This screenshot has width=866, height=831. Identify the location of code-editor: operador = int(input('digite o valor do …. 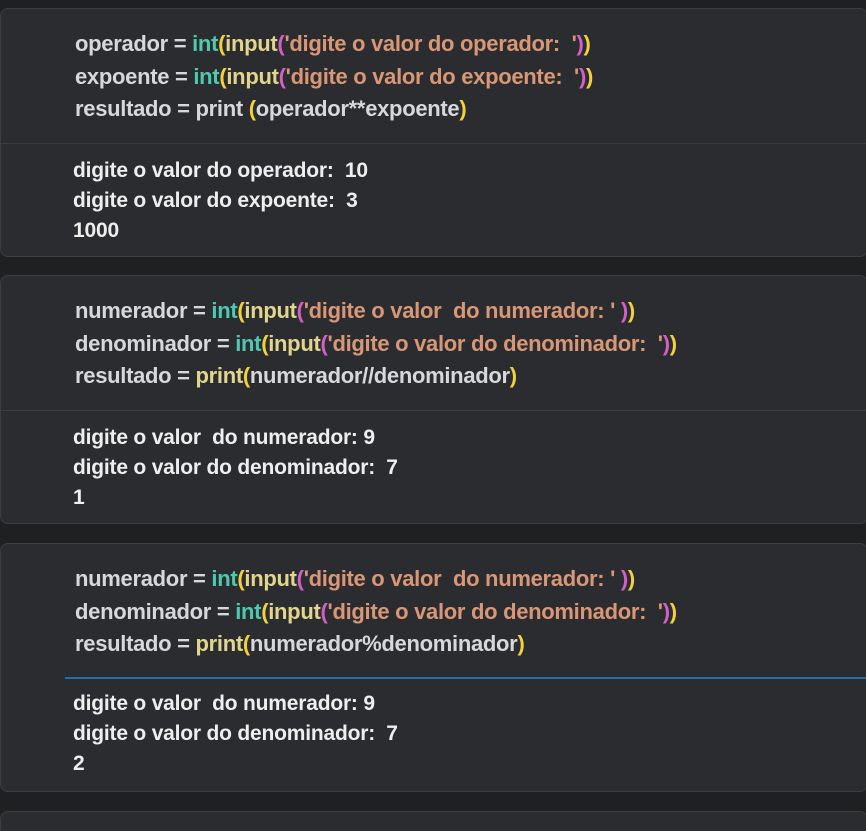
(433, 67).